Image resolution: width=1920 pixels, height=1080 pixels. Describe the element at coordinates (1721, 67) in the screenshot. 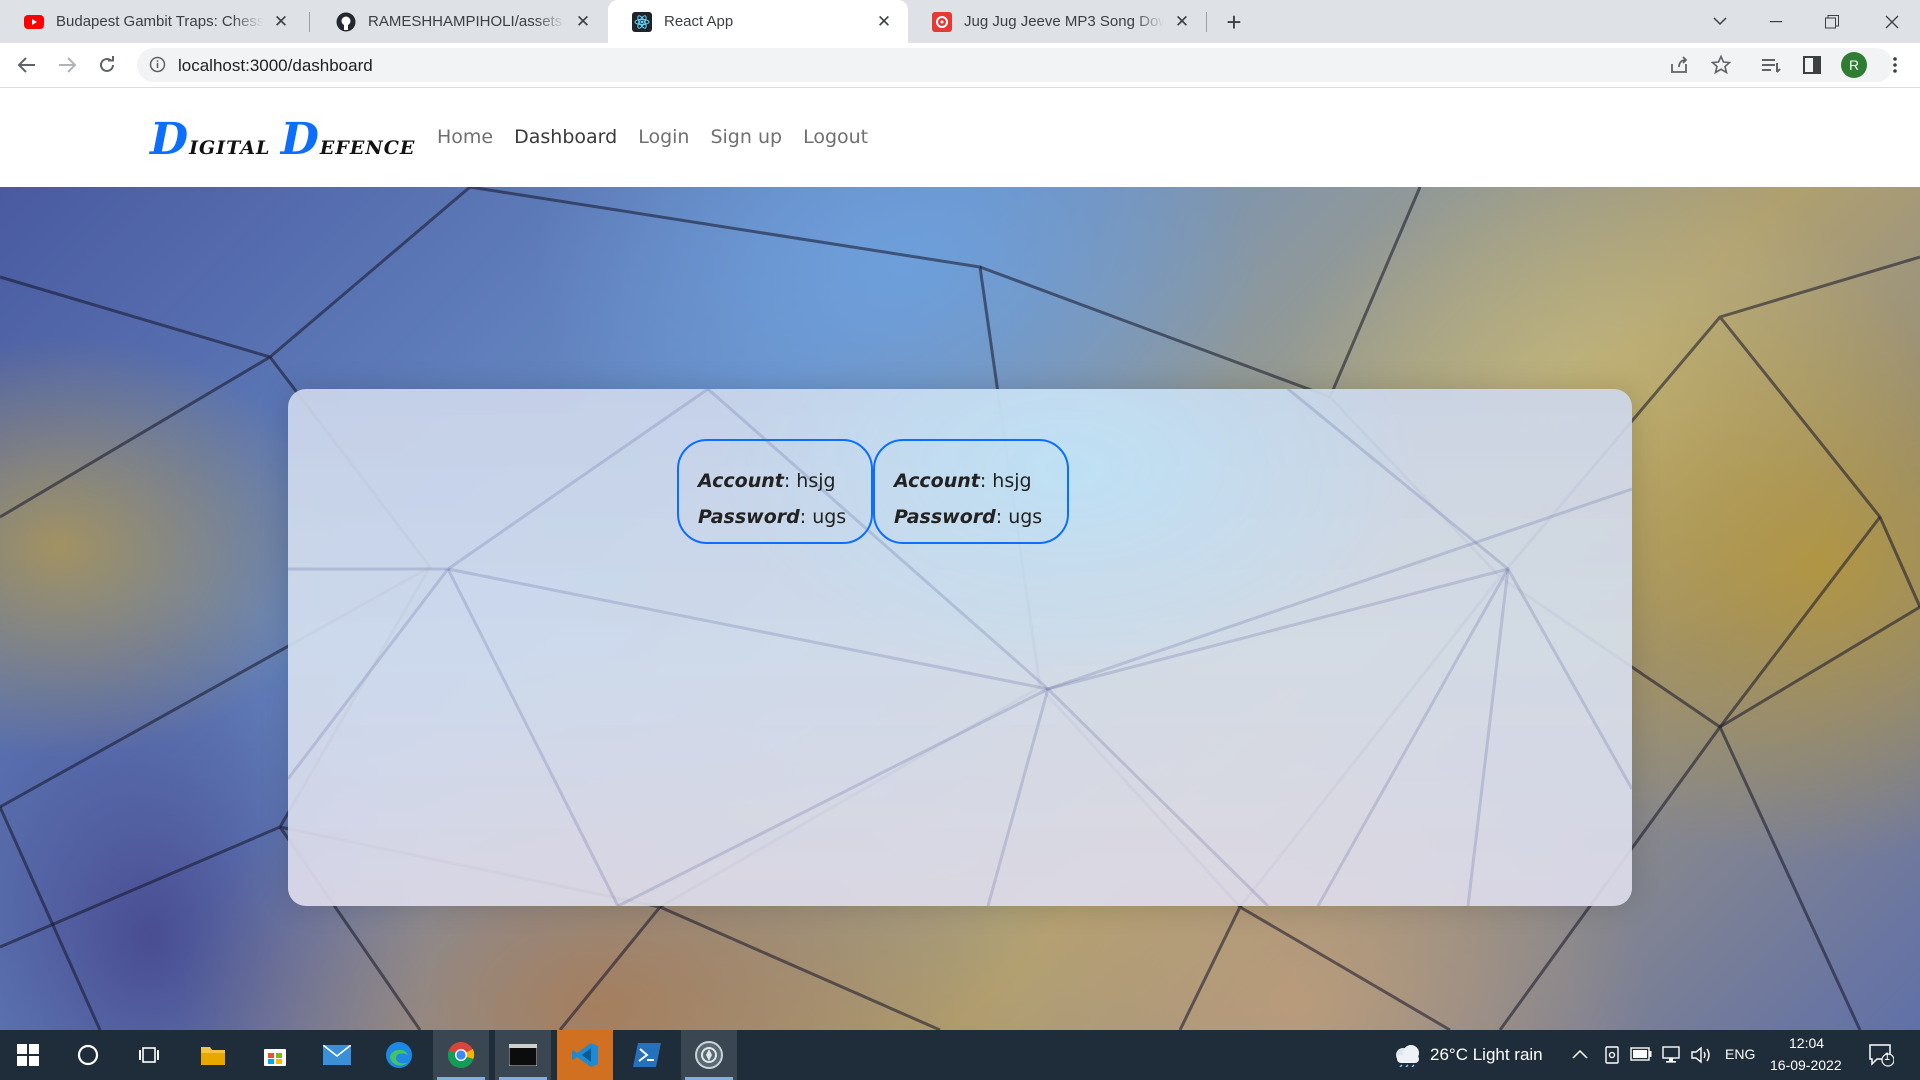

I see `bookmark-star-icon` at that location.